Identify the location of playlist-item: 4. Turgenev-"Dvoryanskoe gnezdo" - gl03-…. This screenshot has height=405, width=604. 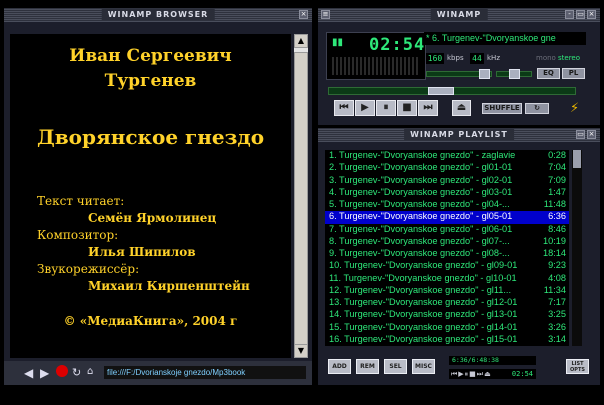
(447, 193).